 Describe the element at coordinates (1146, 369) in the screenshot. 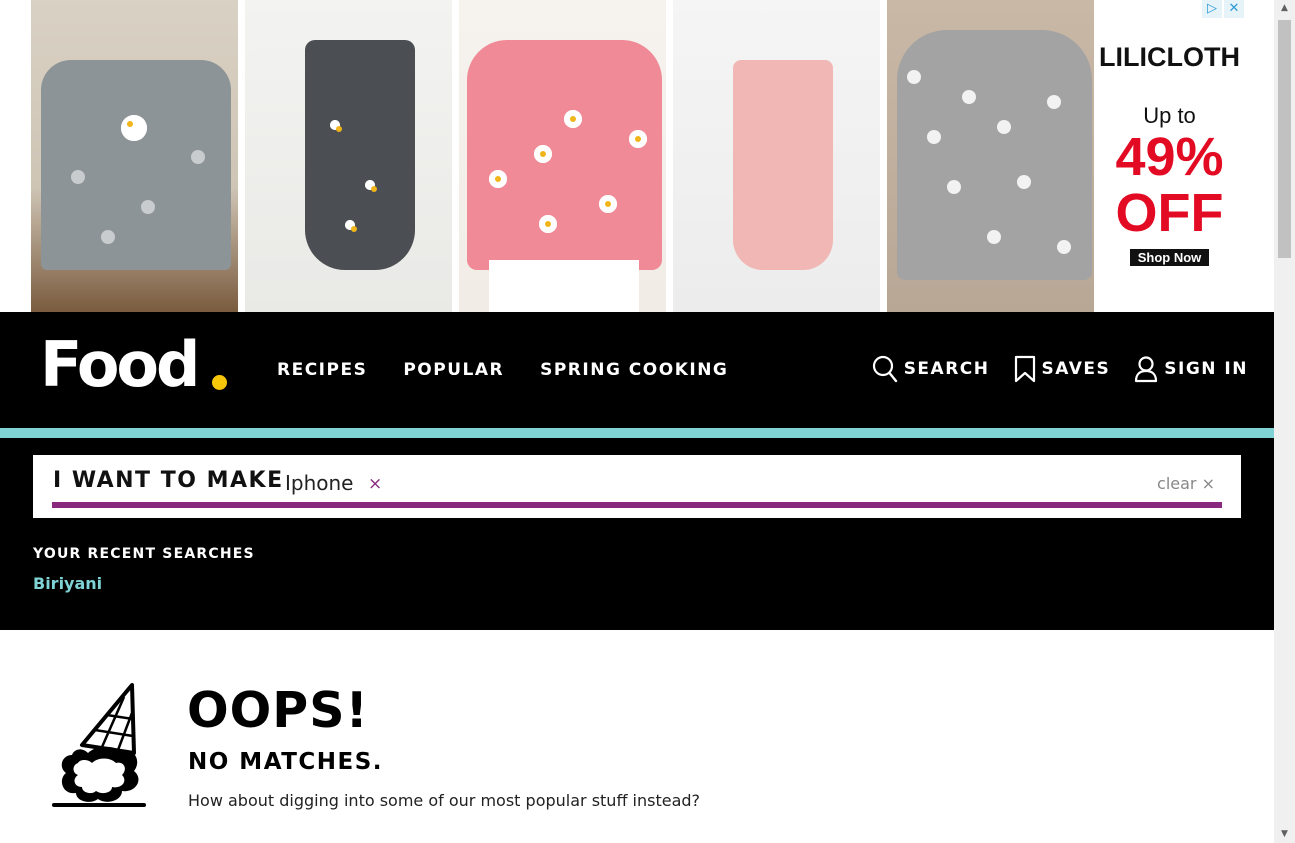

I see `user-icon` at that location.